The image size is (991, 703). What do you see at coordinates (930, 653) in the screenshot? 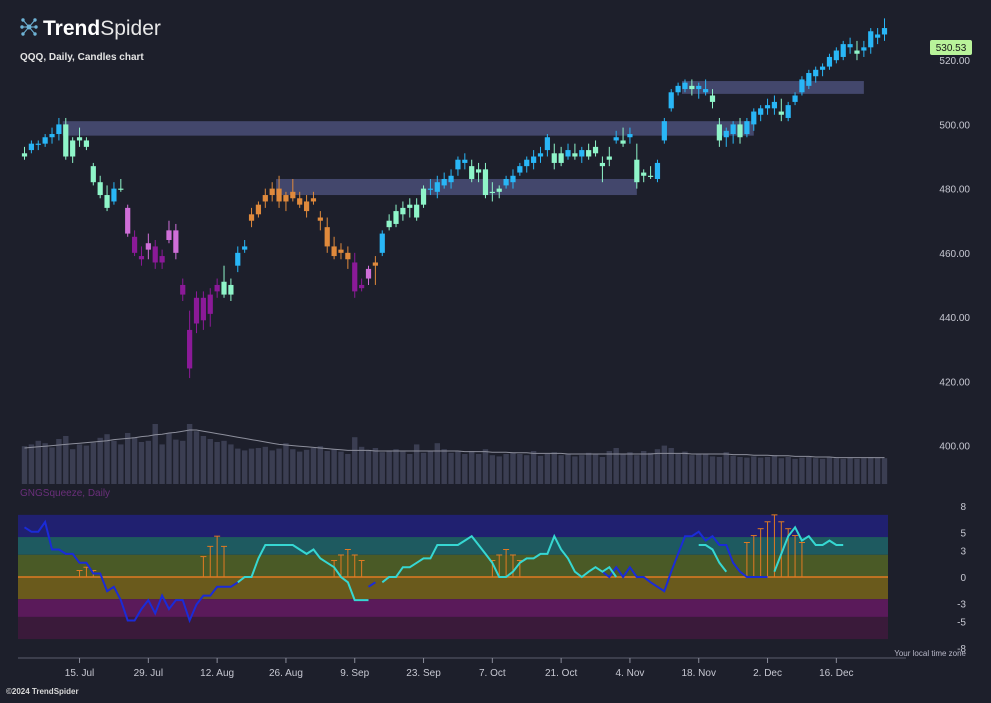
I see `timezone-label: Your local time zone` at bounding box center [930, 653].